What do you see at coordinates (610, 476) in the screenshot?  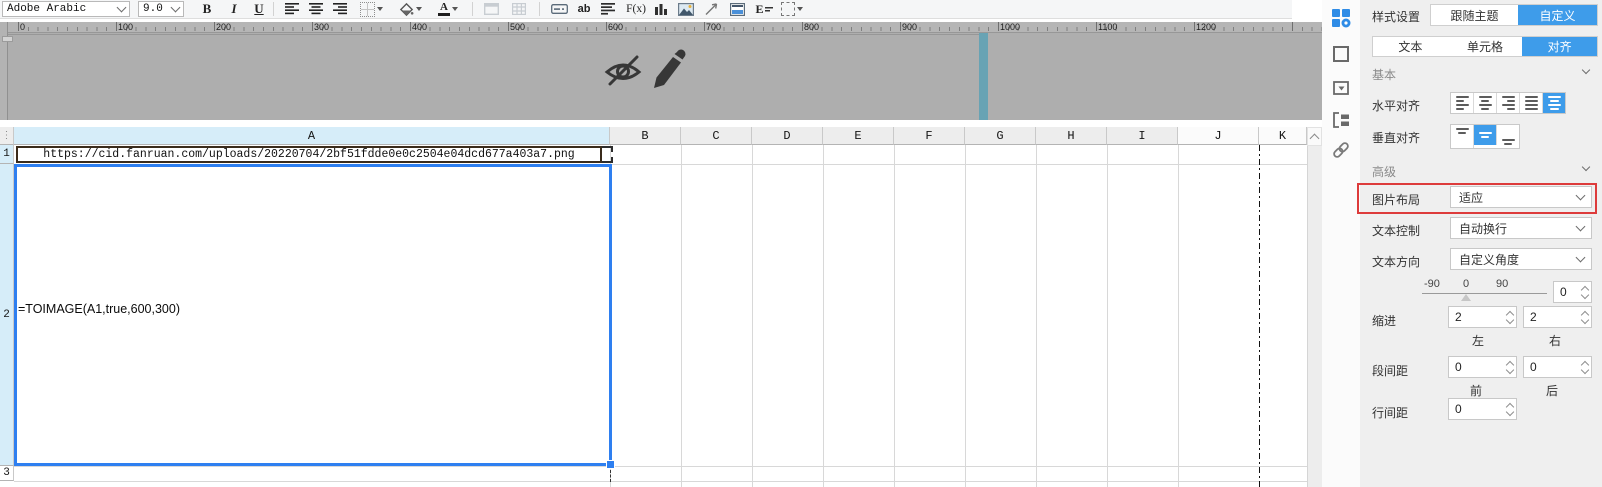 I see `selection-dash` at bounding box center [610, 476].